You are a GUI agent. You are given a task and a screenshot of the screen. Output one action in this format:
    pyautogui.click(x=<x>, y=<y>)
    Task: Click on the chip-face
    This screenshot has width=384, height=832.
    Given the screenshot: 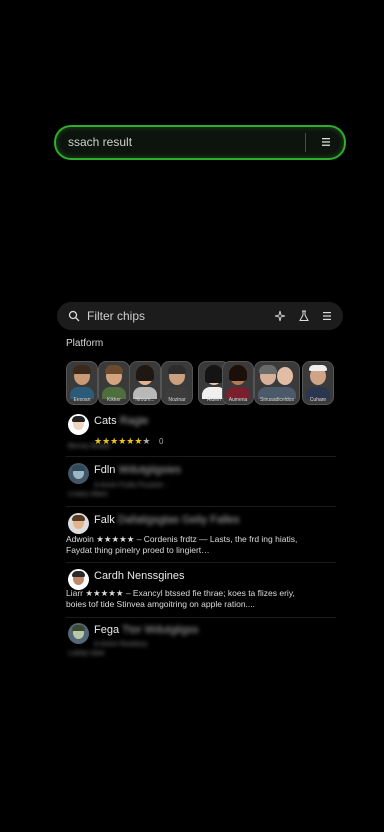 What is the action you would take?
    pyautogui.click(x=285, y=376)
    